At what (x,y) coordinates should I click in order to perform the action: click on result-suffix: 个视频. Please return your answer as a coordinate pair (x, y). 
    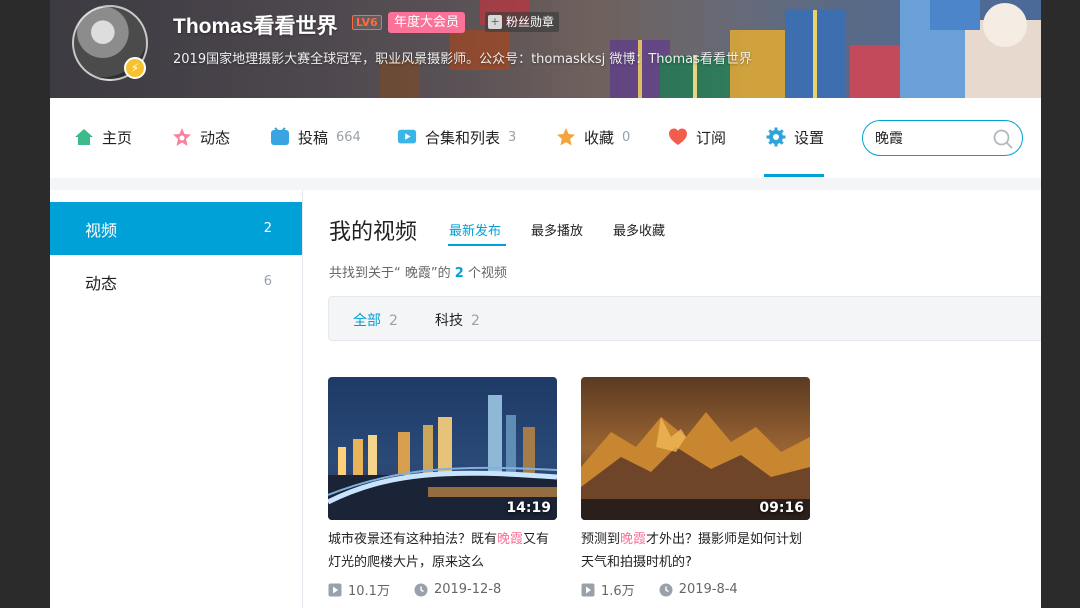
    Looking at the image, I should click on (487, 273).